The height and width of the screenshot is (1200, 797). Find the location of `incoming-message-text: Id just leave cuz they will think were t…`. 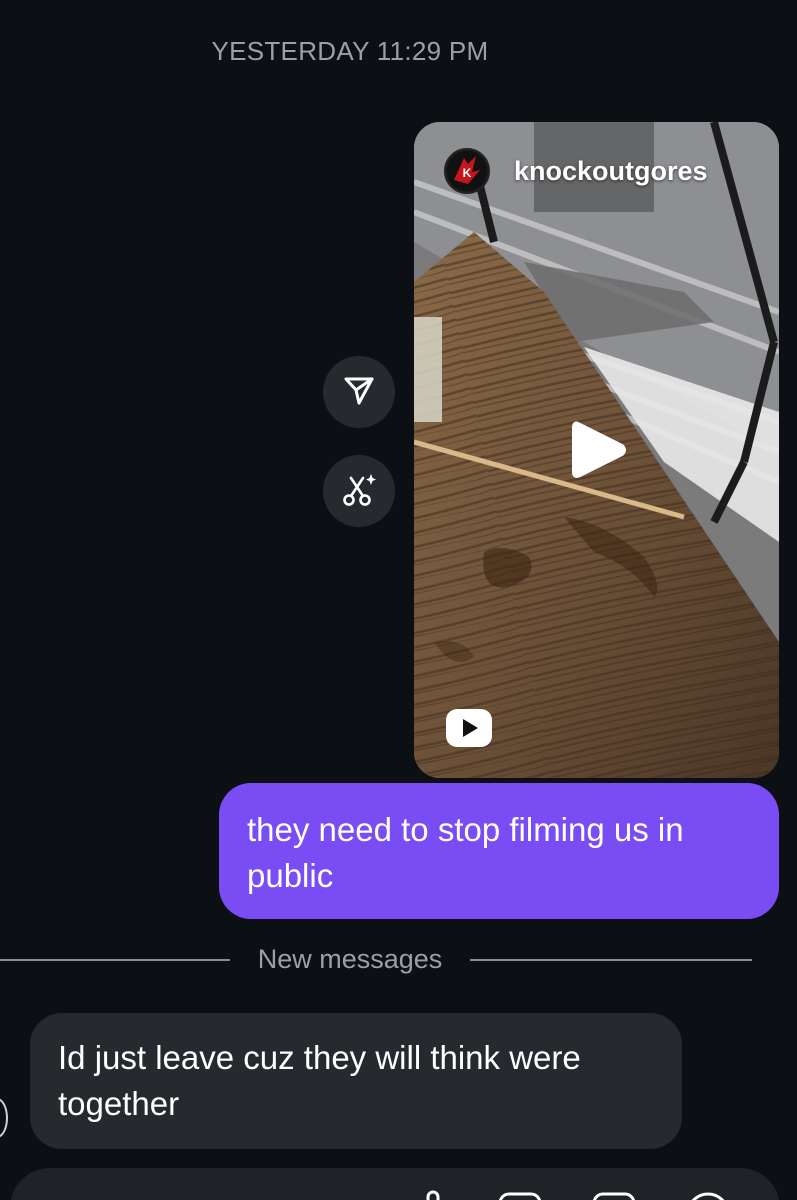

incoming-message-text: Id just leave cuz they will think were t… is located at coordinates (319, 1080).